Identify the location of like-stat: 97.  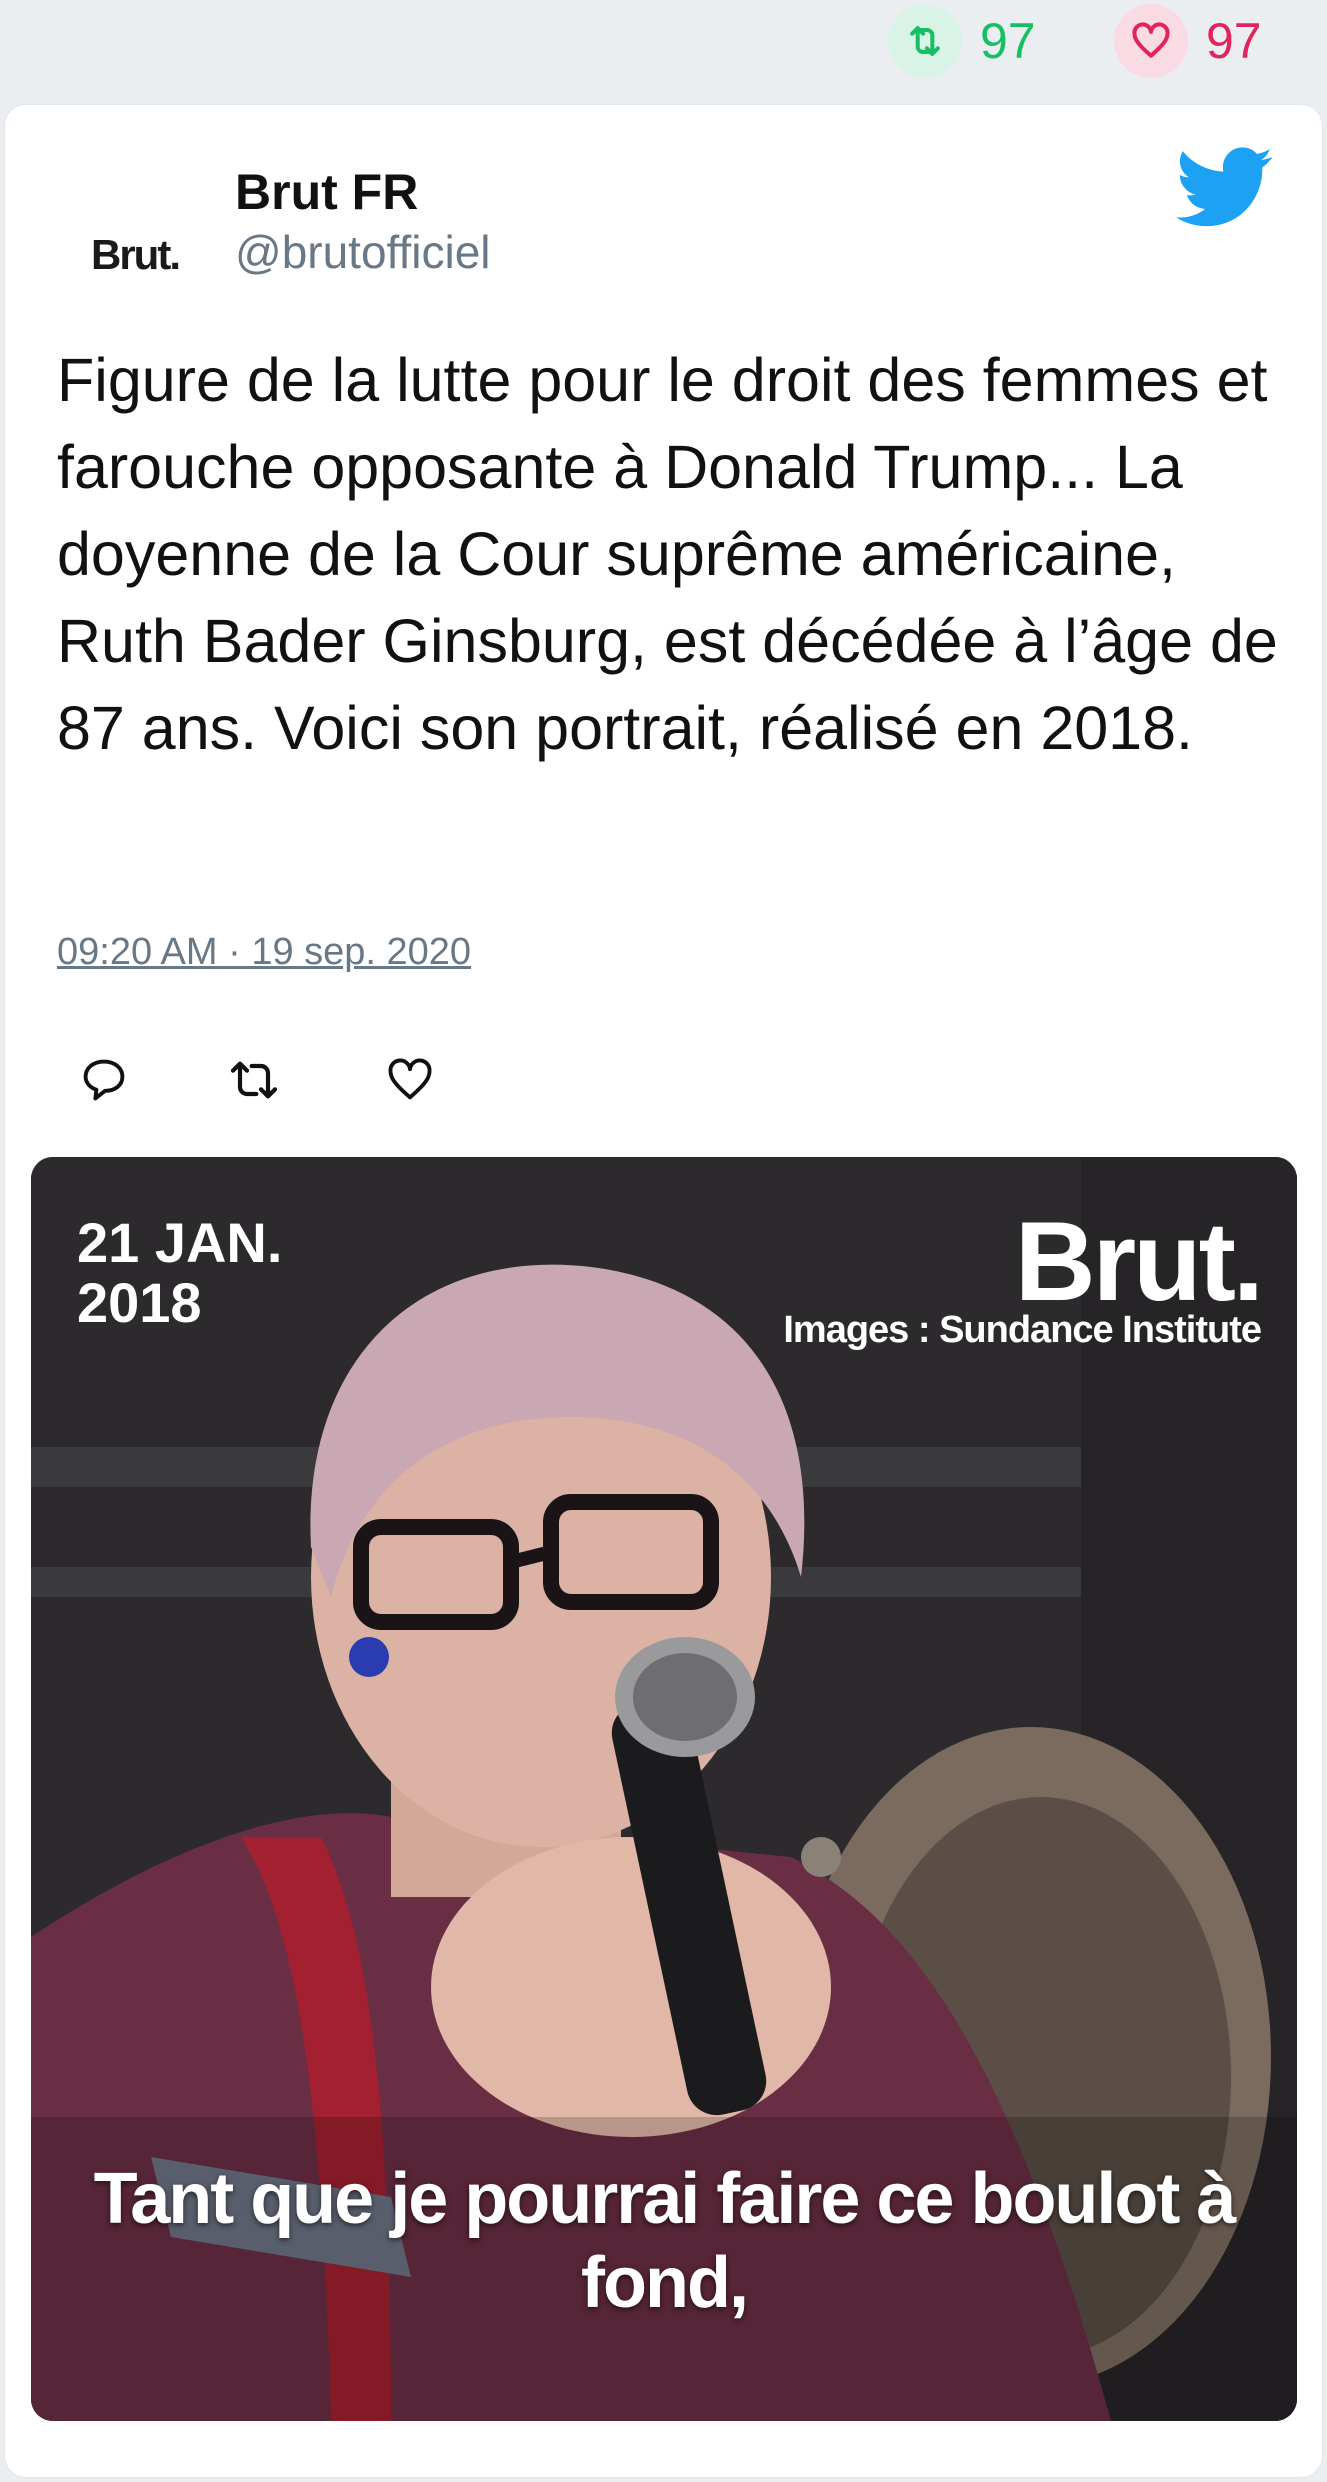
(1188, 41).